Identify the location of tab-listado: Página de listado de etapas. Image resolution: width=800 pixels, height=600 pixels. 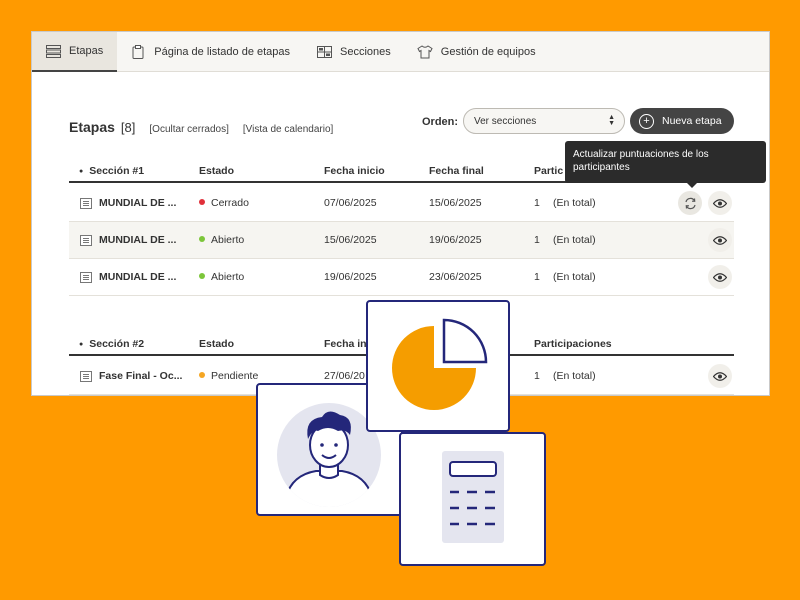
(210, 52).